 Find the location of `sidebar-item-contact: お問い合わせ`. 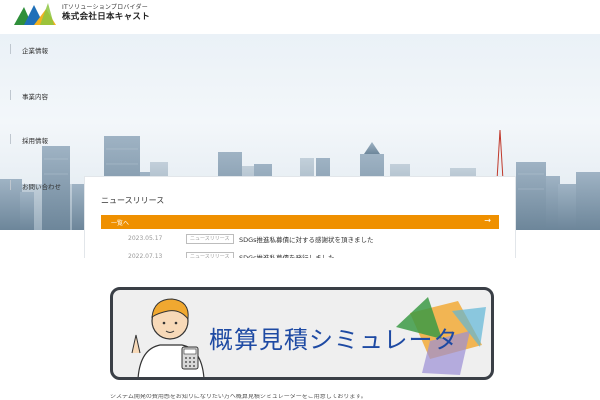

sidebar-item-contact: お問い合わせ is located at coordinates (41, 186).